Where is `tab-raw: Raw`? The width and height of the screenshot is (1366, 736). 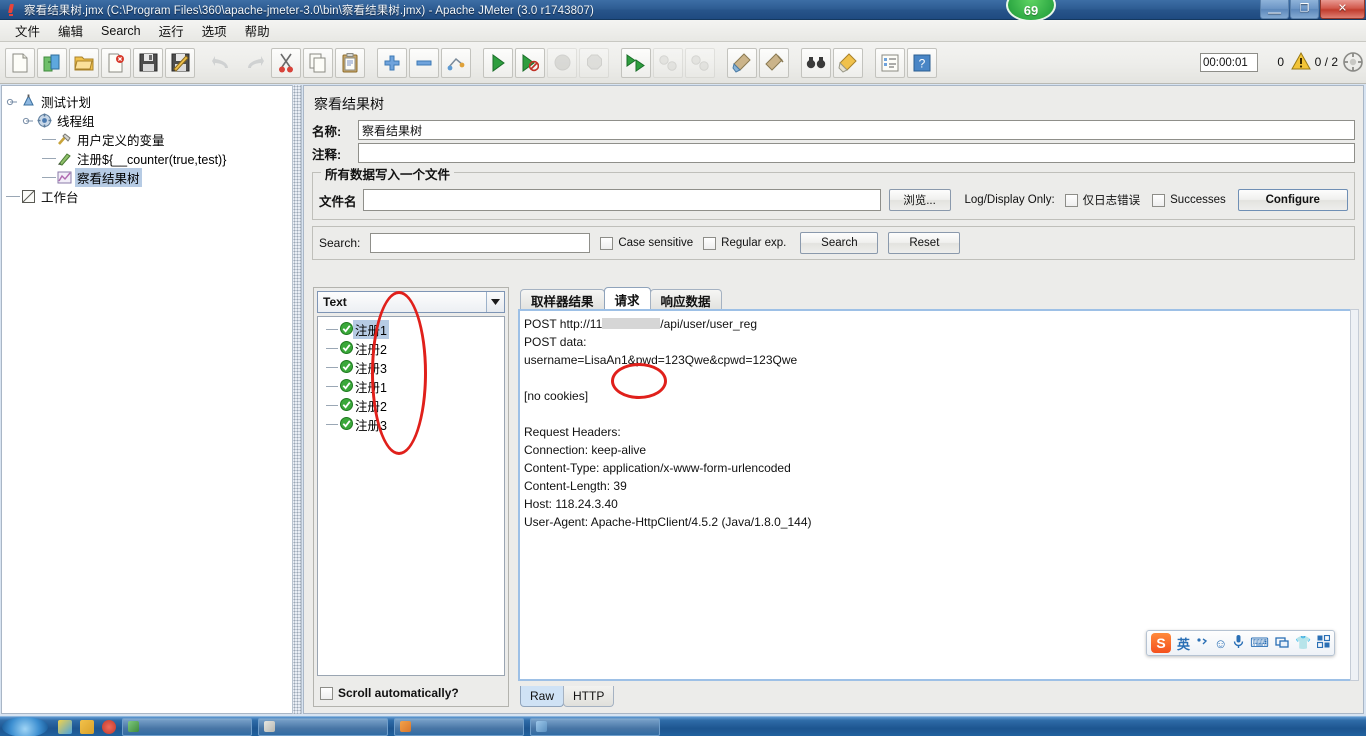
tab-raw: Raw is located at coordinates (542, 696).